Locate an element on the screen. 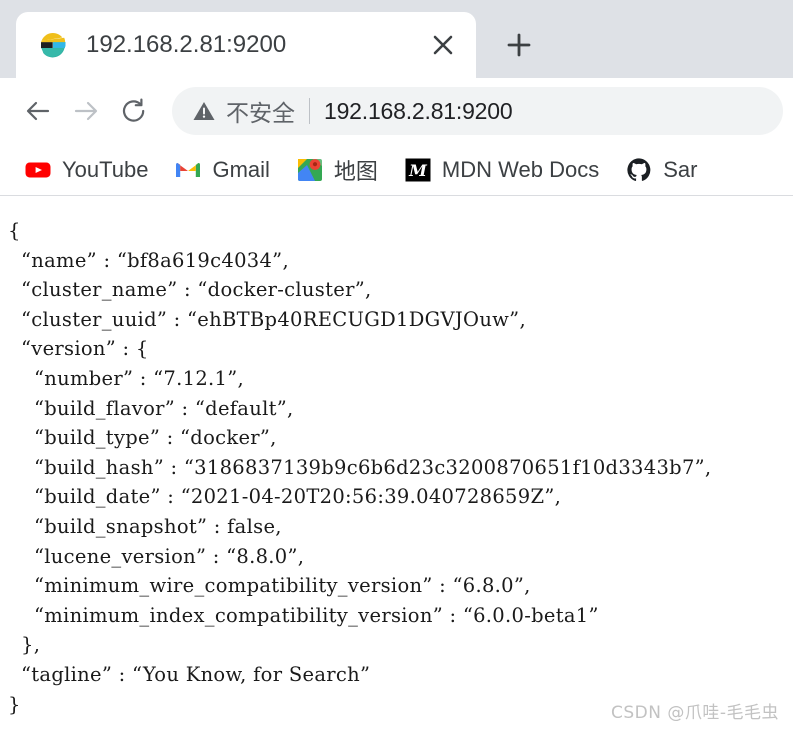 This screenshot has height=735, width=793. tab-title: 192.168.2.81:9200 is located at coordinates (186, 44).